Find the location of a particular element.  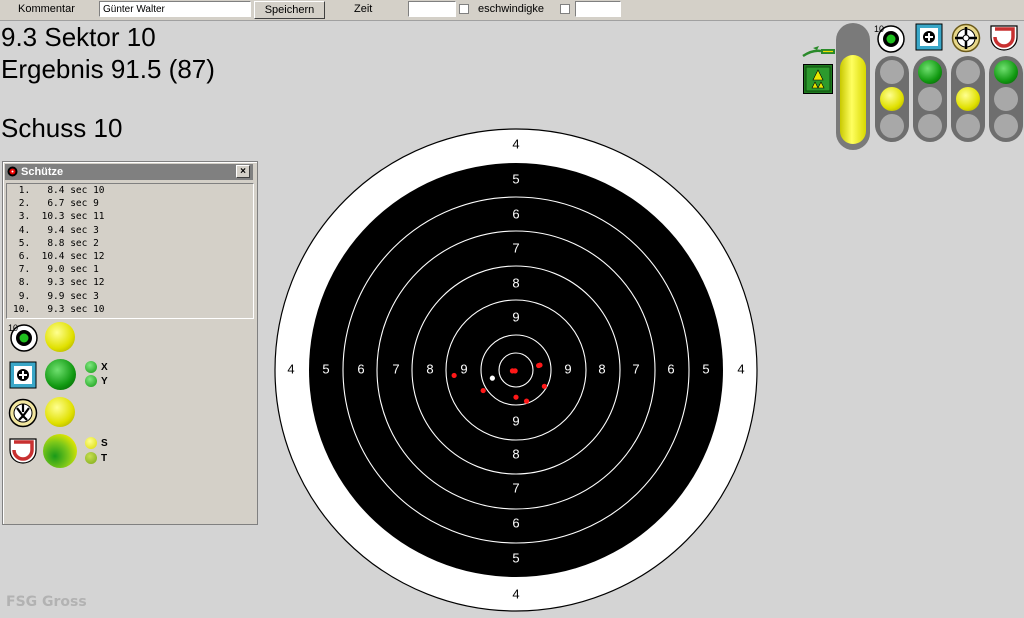

time-label: Zeit is located at coordinates (363, 9).